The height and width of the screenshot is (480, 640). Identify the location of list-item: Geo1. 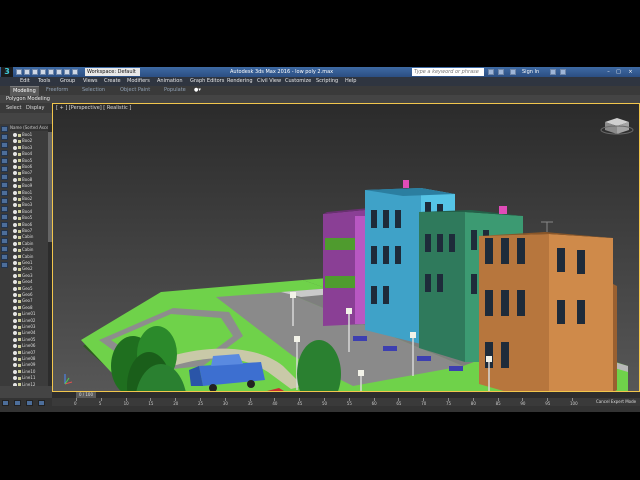
(29, 263).